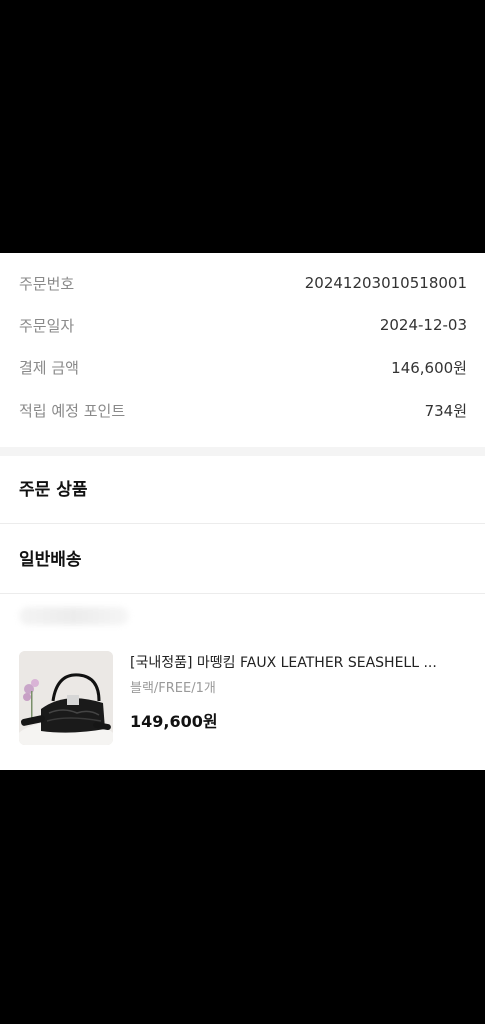 The height and width of the screenshot is (1024, 485). What do you see at coordinates (174, 721) in the screenshot?
I see `product-price: 149,600원` at bounding box center [174, 721].